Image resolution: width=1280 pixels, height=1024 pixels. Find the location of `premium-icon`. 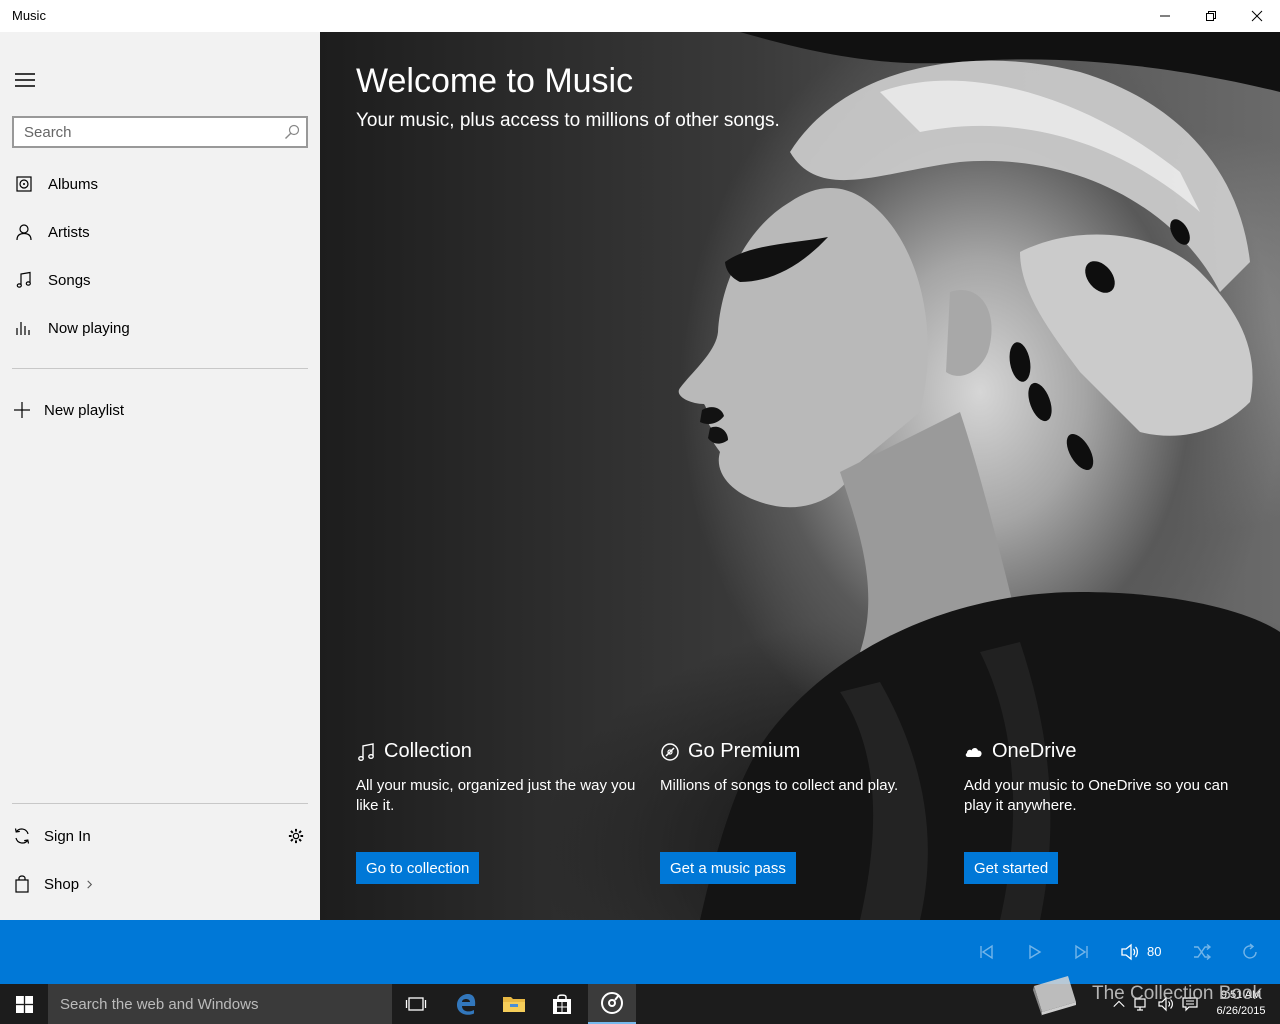

premium-icon is located at coordinates (670, 751).